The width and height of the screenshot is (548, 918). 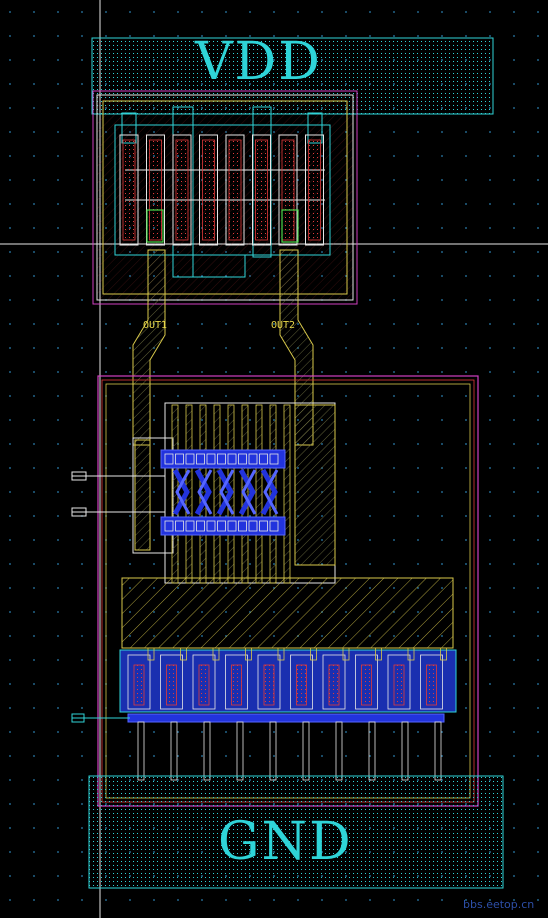 What do you see at coordinates (225, 197) in the screenshot?
I see `pmos-block` at bounding box center [225, 197].